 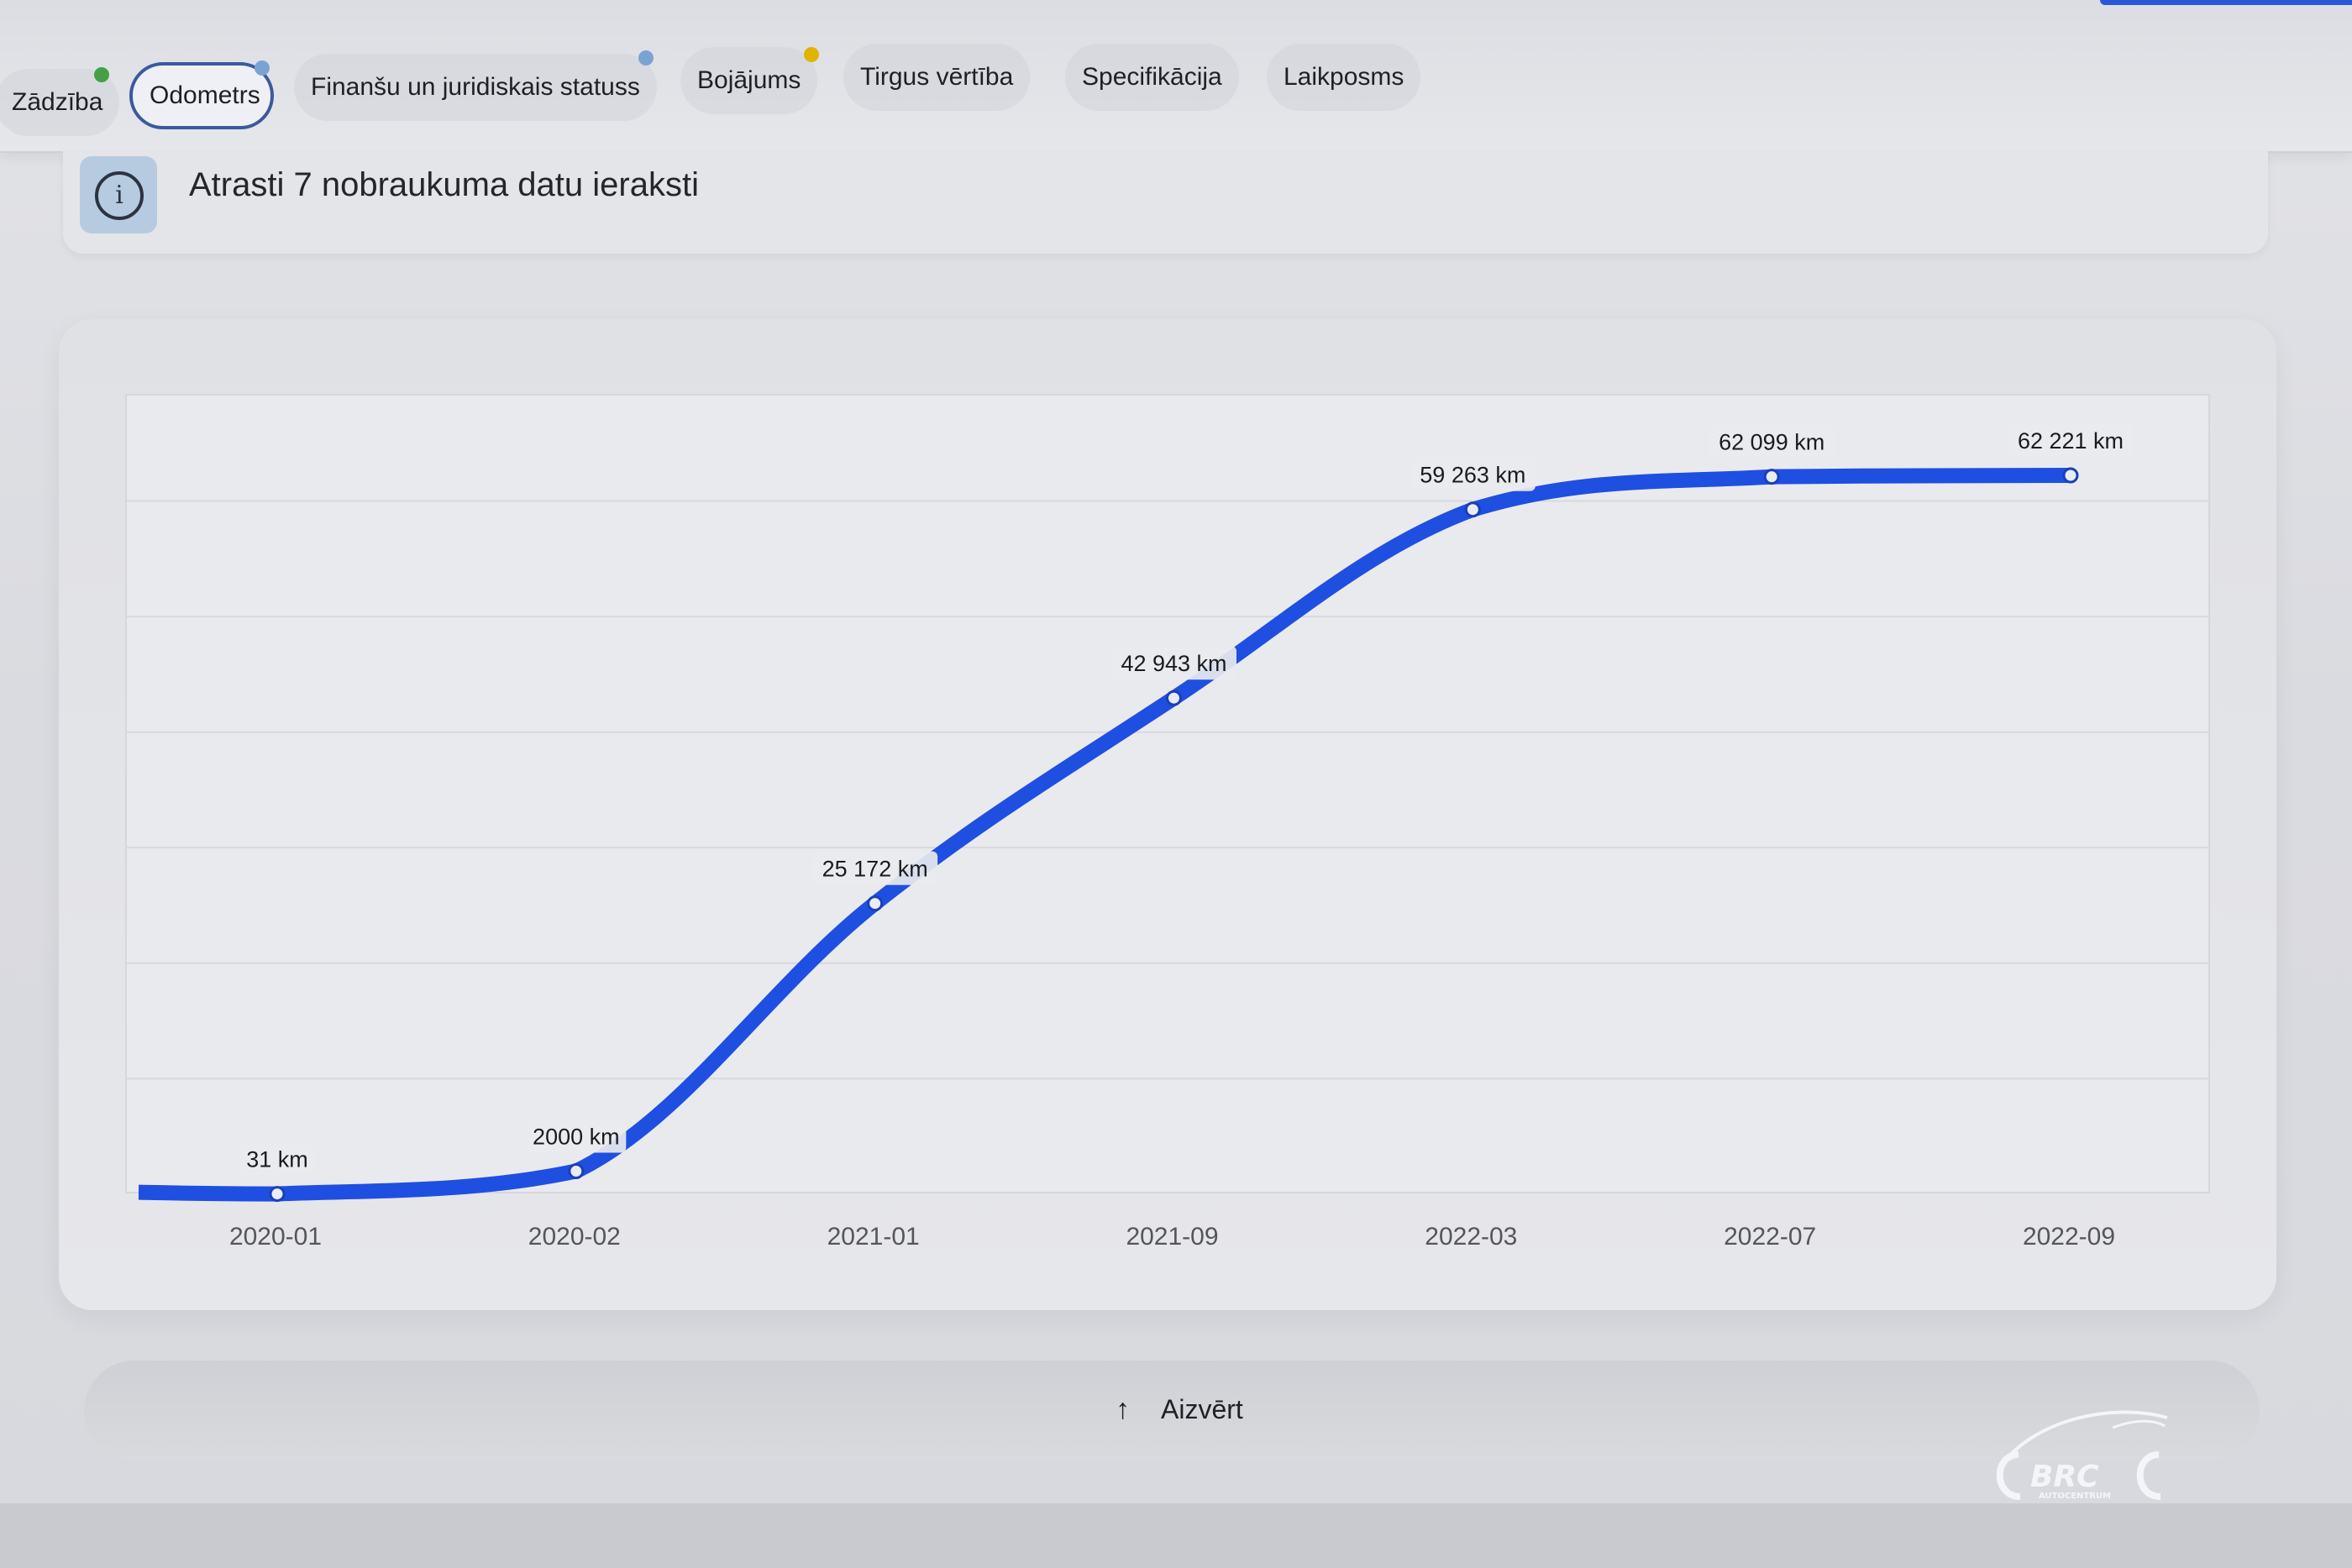 I want to click on page-bottom-strip, so click(x=1176, y=1535).